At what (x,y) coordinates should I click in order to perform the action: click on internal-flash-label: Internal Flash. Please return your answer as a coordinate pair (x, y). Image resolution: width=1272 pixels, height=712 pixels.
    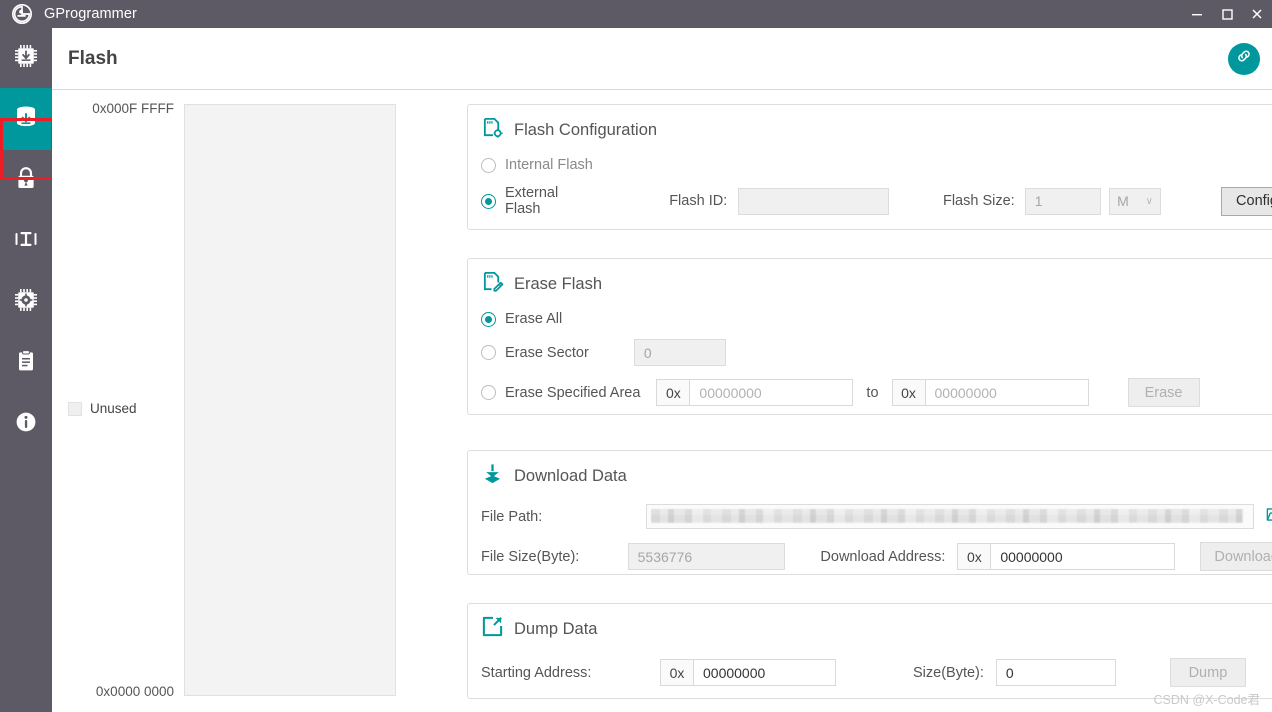
    Looking at the image, I should click on (549, 165).